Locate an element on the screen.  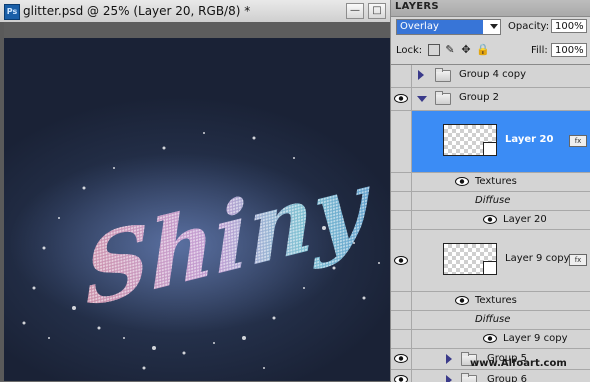
opacity-label: Opacity: is located at coordinates (528, 26).